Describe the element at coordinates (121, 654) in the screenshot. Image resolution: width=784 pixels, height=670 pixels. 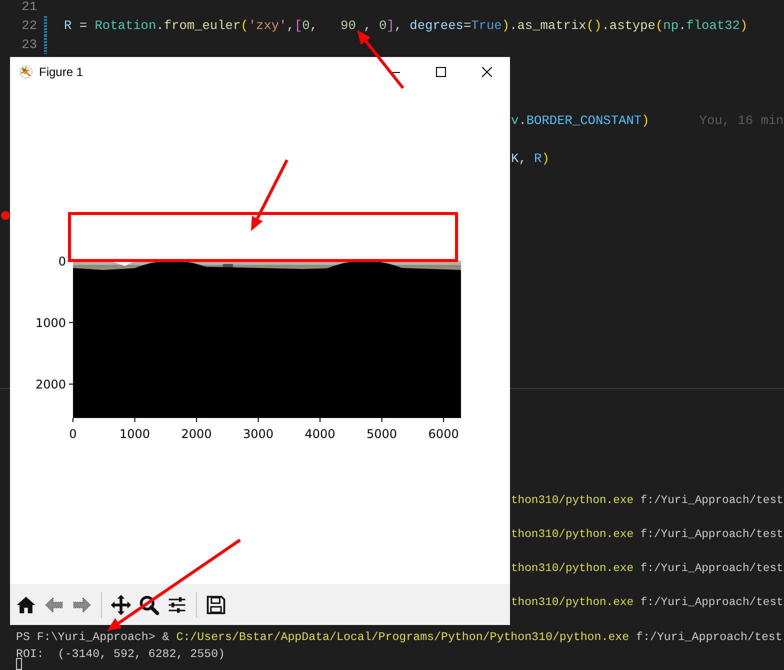
I see `terminal-line: ROI: (-3140, 592, 6282, 2550)` at that location.